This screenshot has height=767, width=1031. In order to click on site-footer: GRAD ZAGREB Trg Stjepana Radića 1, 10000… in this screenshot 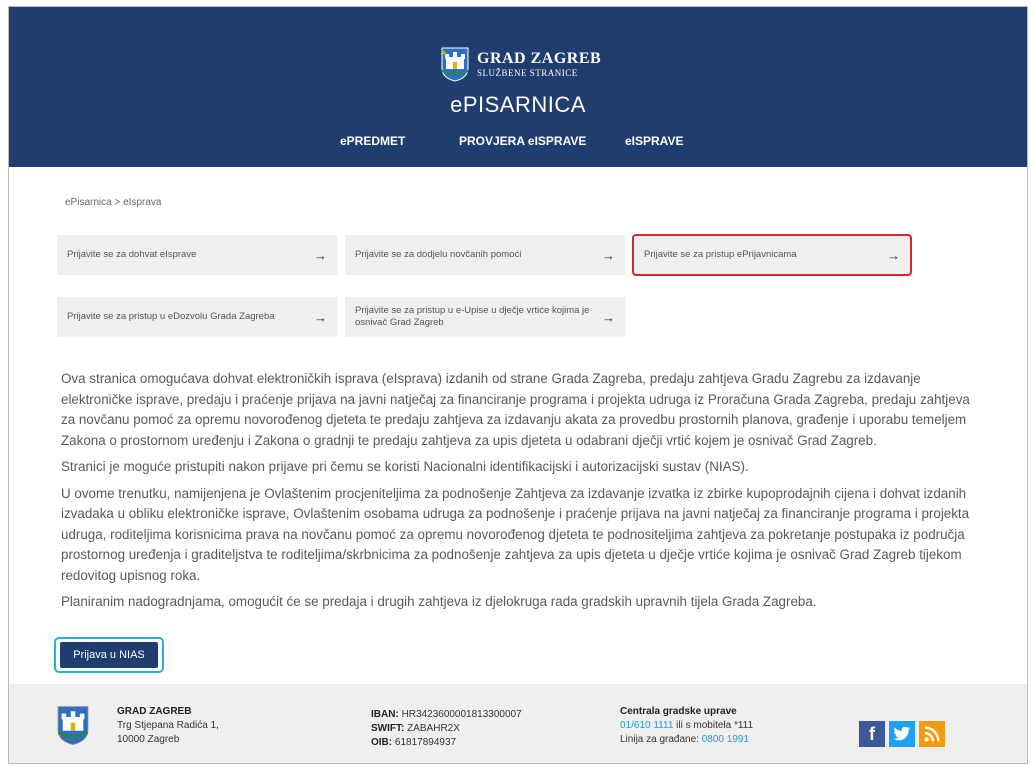, I will do `click(518, 723)`.